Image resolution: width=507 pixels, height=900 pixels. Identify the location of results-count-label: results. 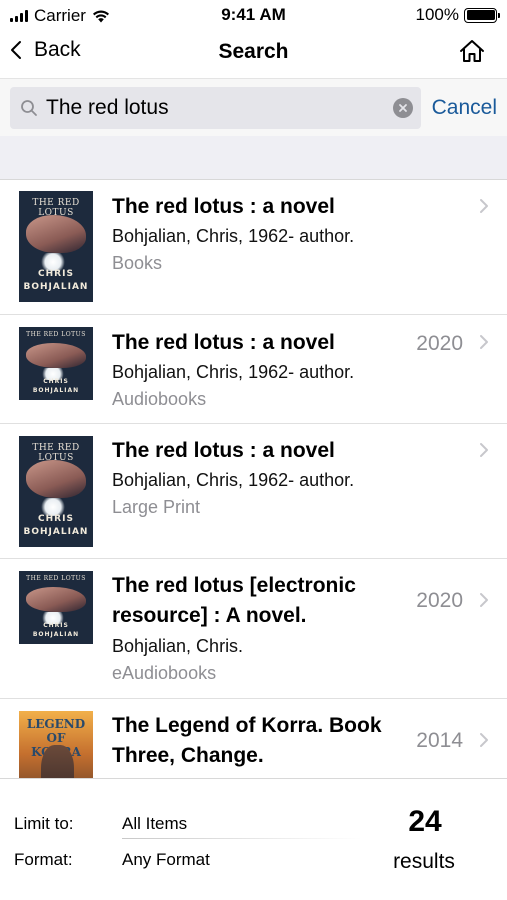
(424, 861).